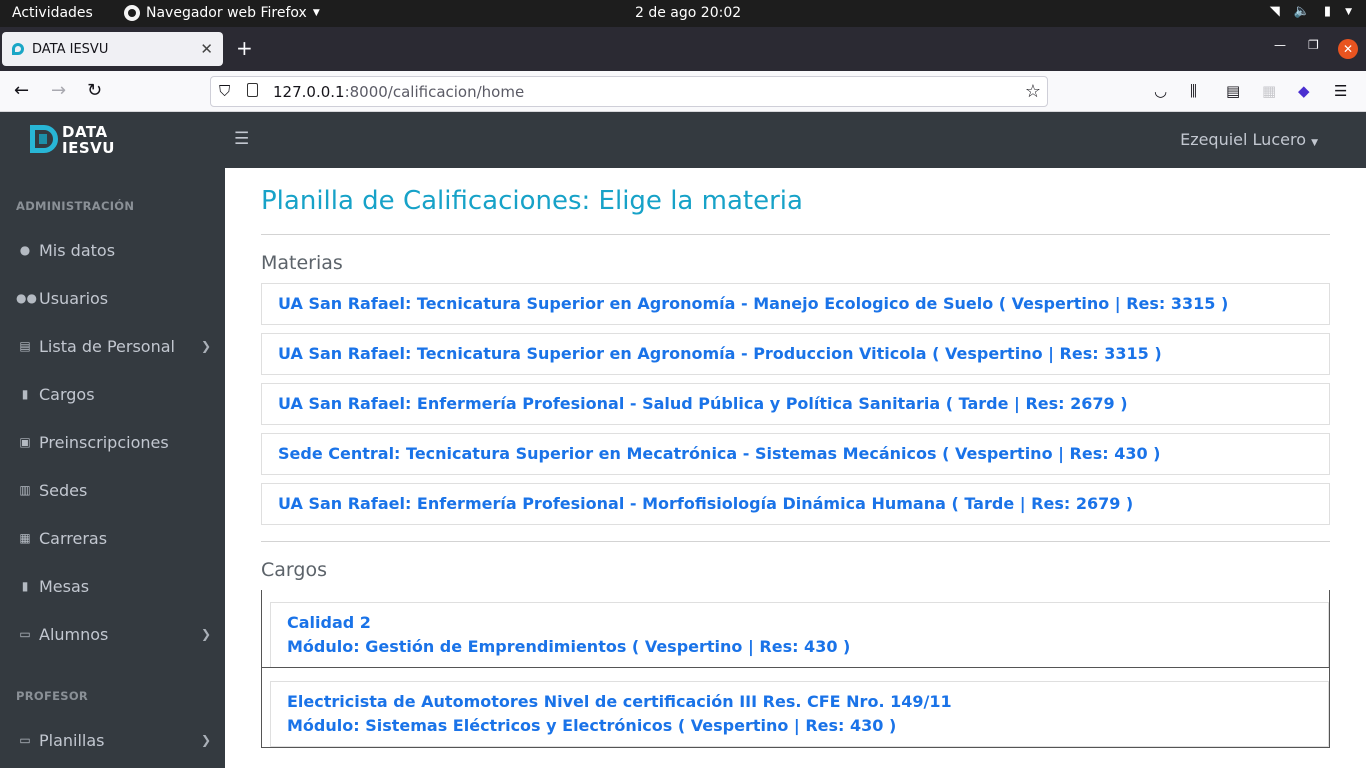 The height and width of the screenshot is (768, 1366). Describe the element at coordinates (1327, 11) in the screenshot. I see `battery-icon: ▮` at that location.